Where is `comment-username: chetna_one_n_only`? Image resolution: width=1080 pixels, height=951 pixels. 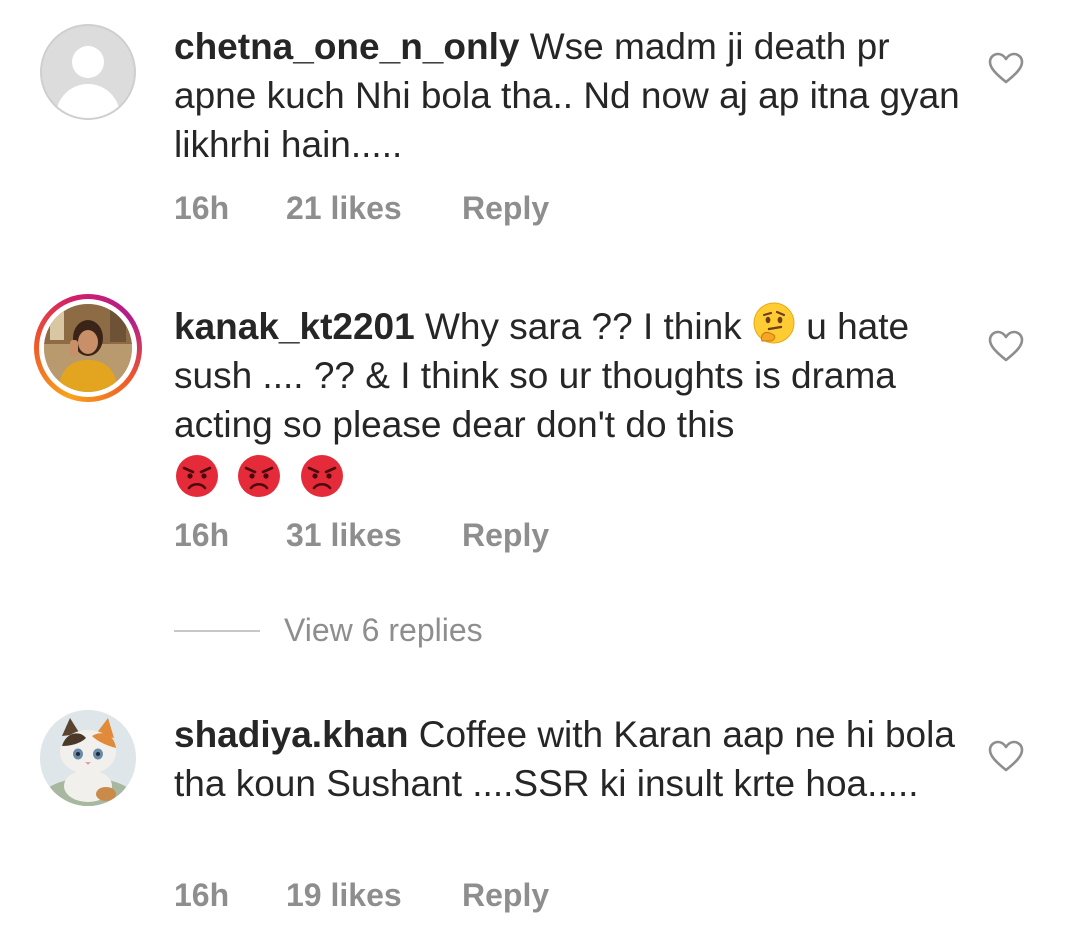 comment-username: chetna_one_n_only is located at coordinates (346, 46).